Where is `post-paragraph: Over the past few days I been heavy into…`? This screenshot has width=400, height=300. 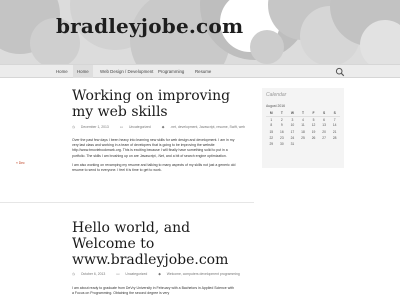 post-paragraph: Over the past few days I been heavy into… is located at coordinates (153, 148).